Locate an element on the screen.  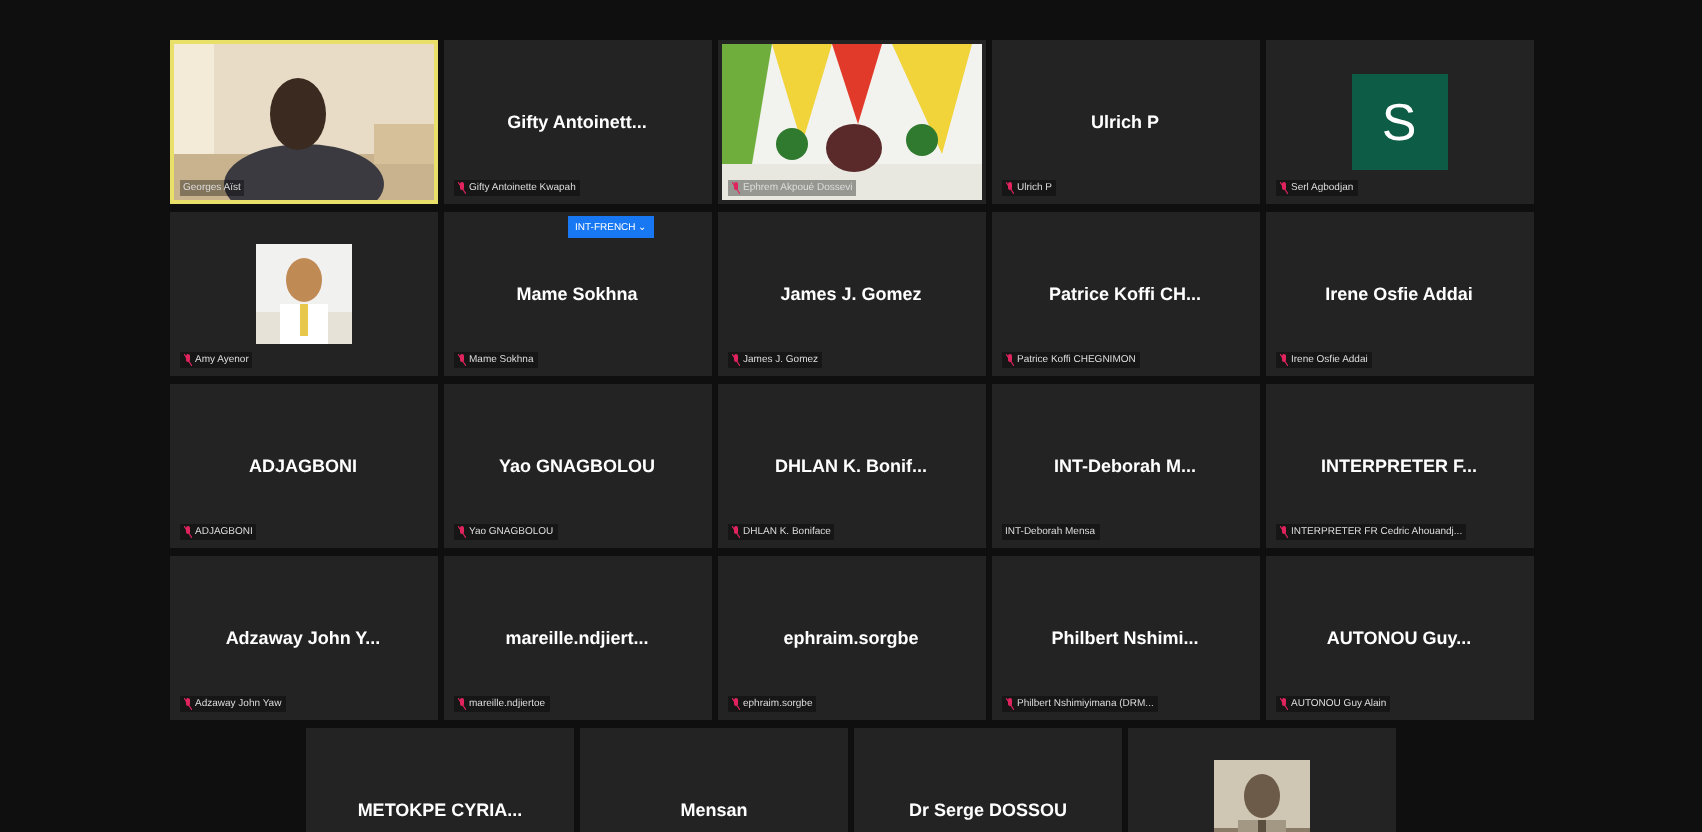
participant-name: ADJAGBONI is located at coordinates (302, 466).